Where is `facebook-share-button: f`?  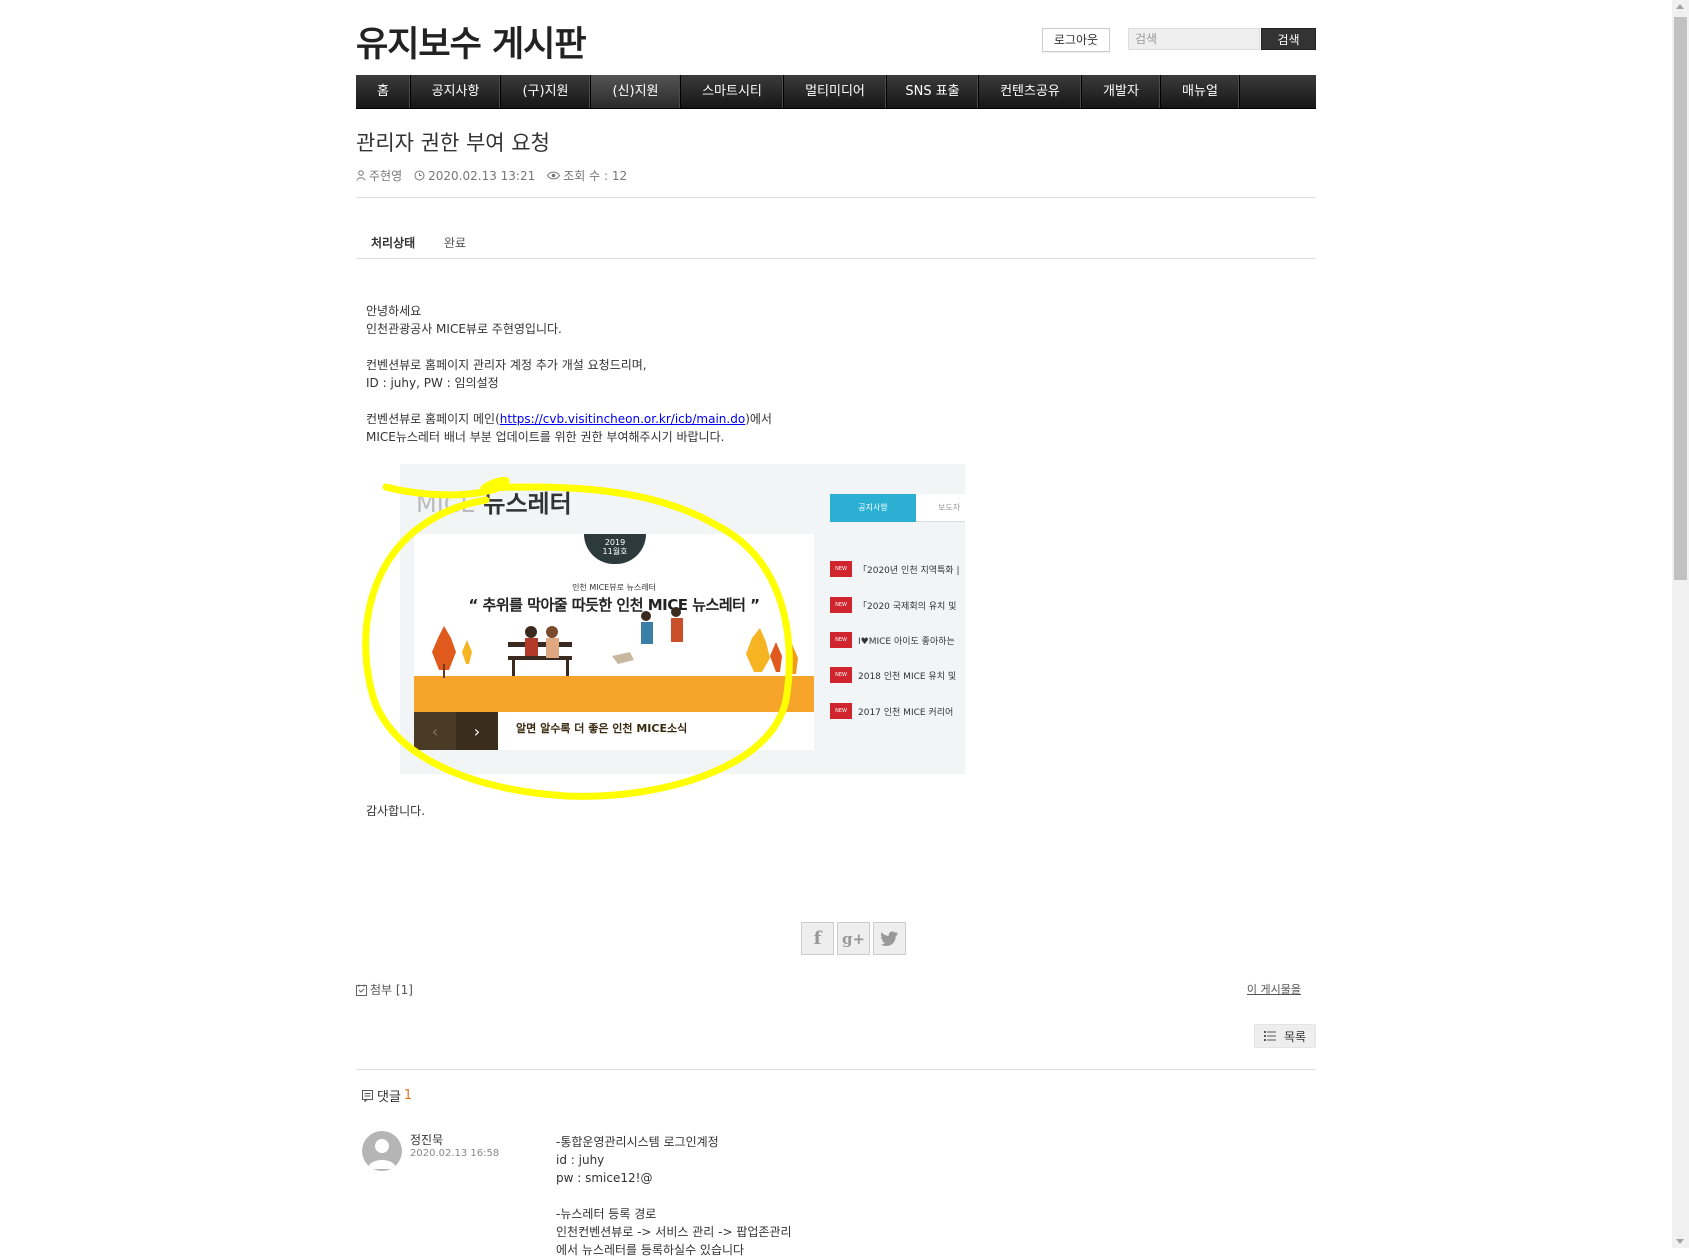 facebook-share-button: f is located at coordinates (817, 938).